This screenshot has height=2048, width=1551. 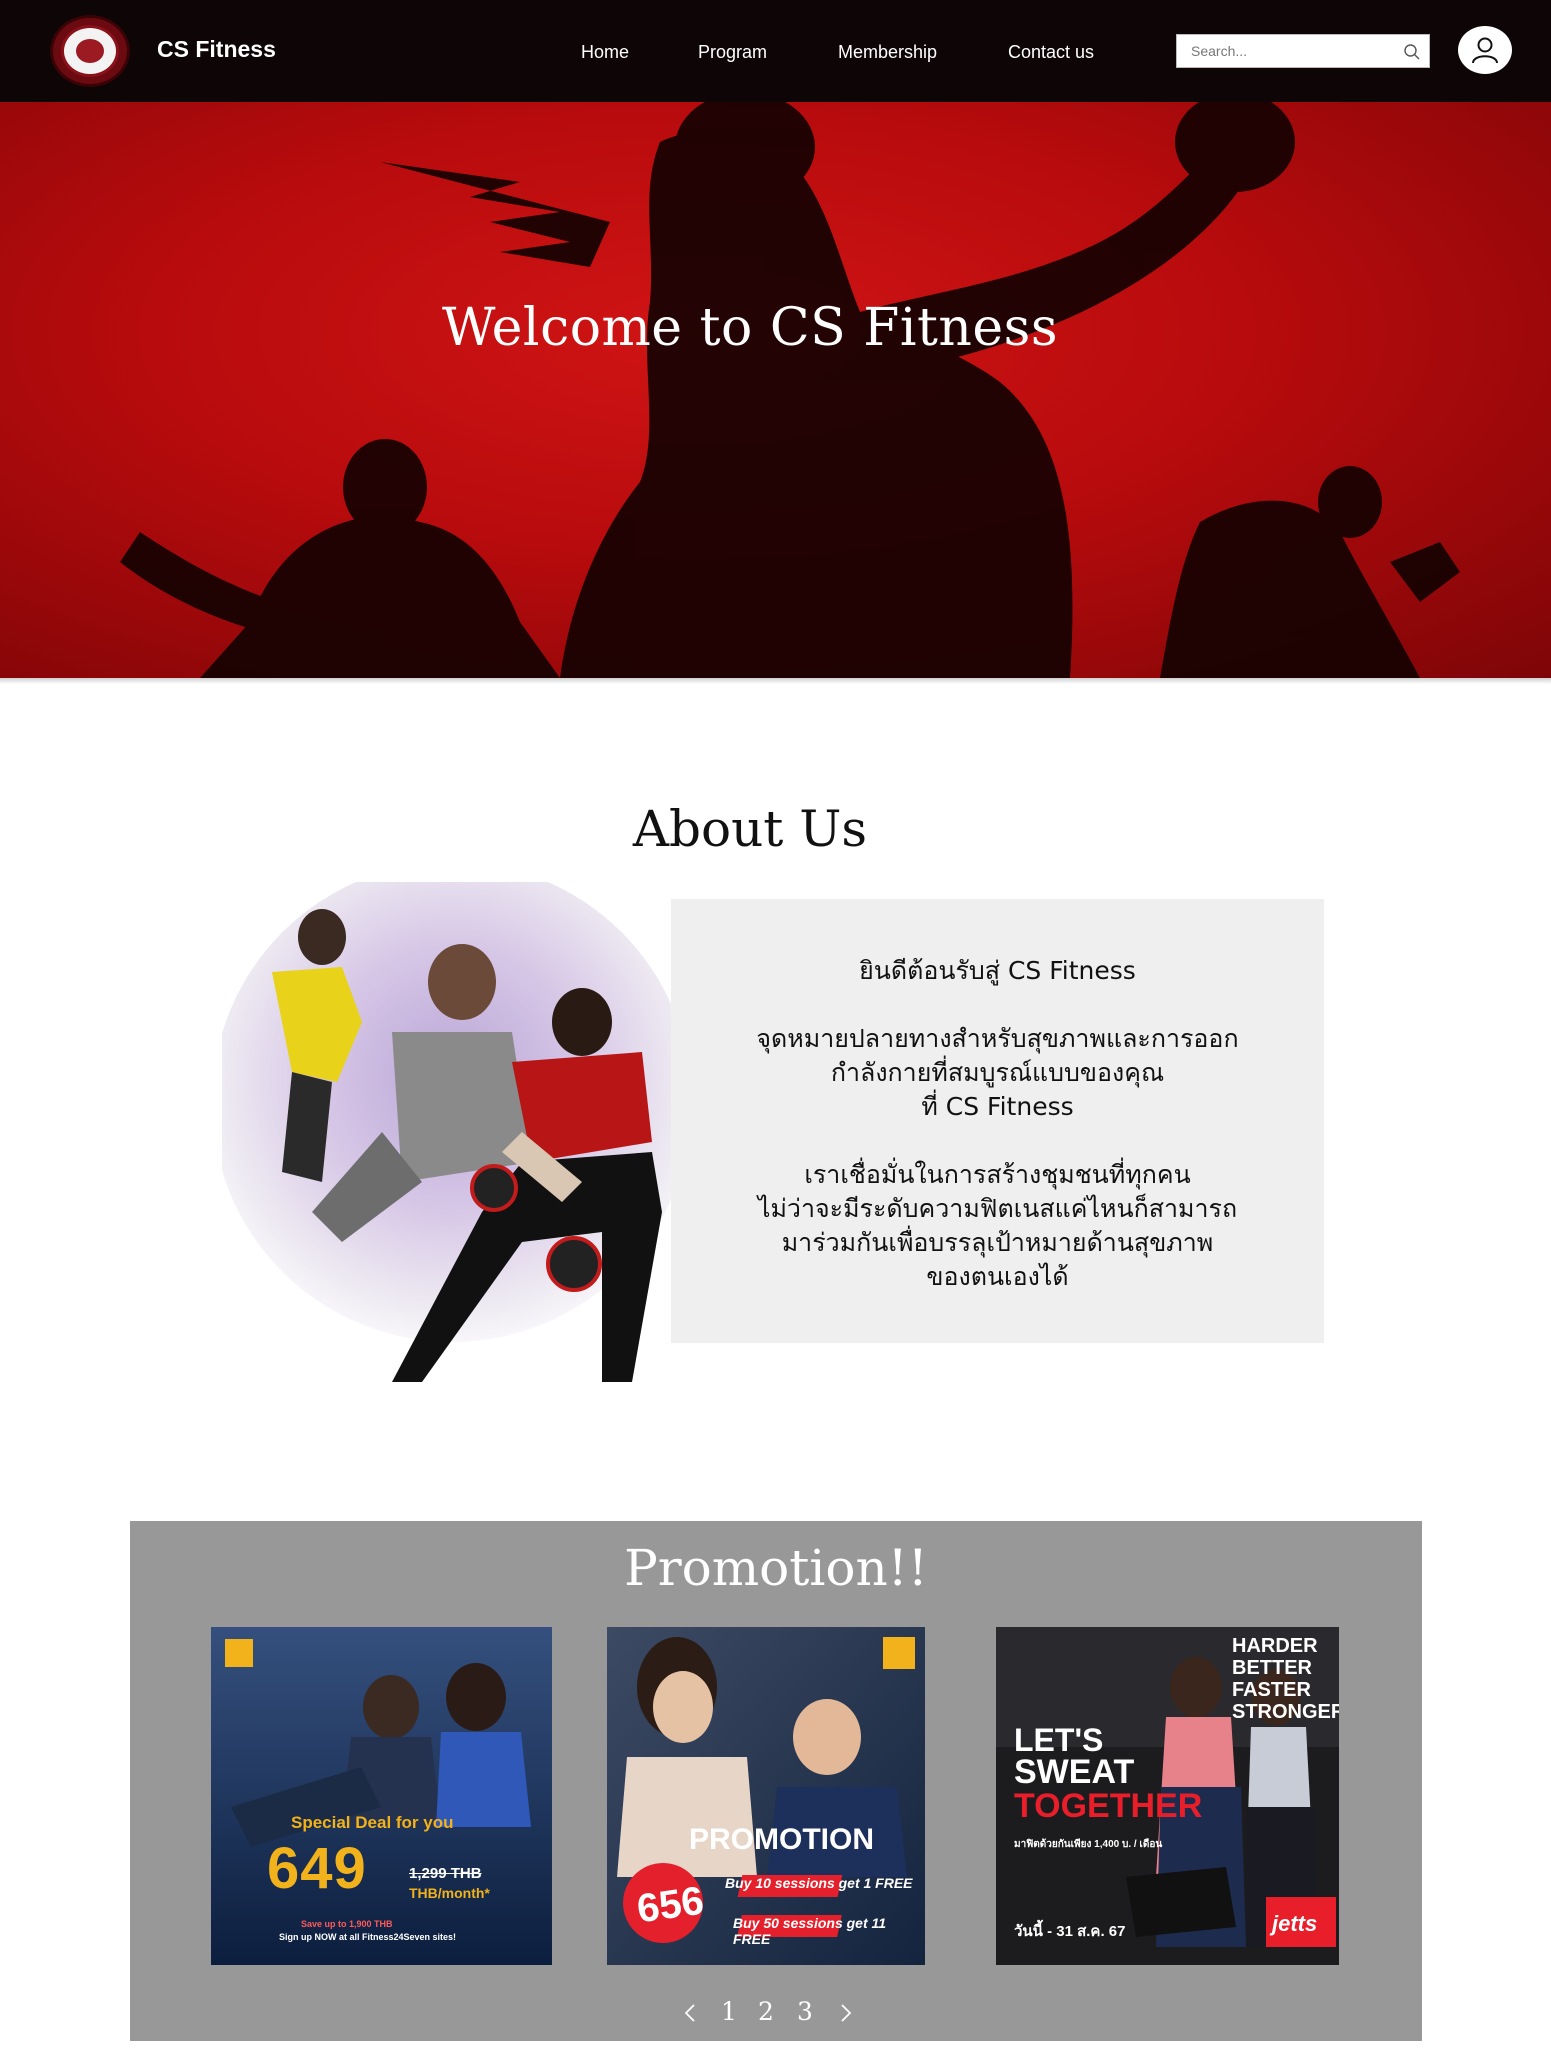 I want to click on search-icon, so click(x=1412, y=52).